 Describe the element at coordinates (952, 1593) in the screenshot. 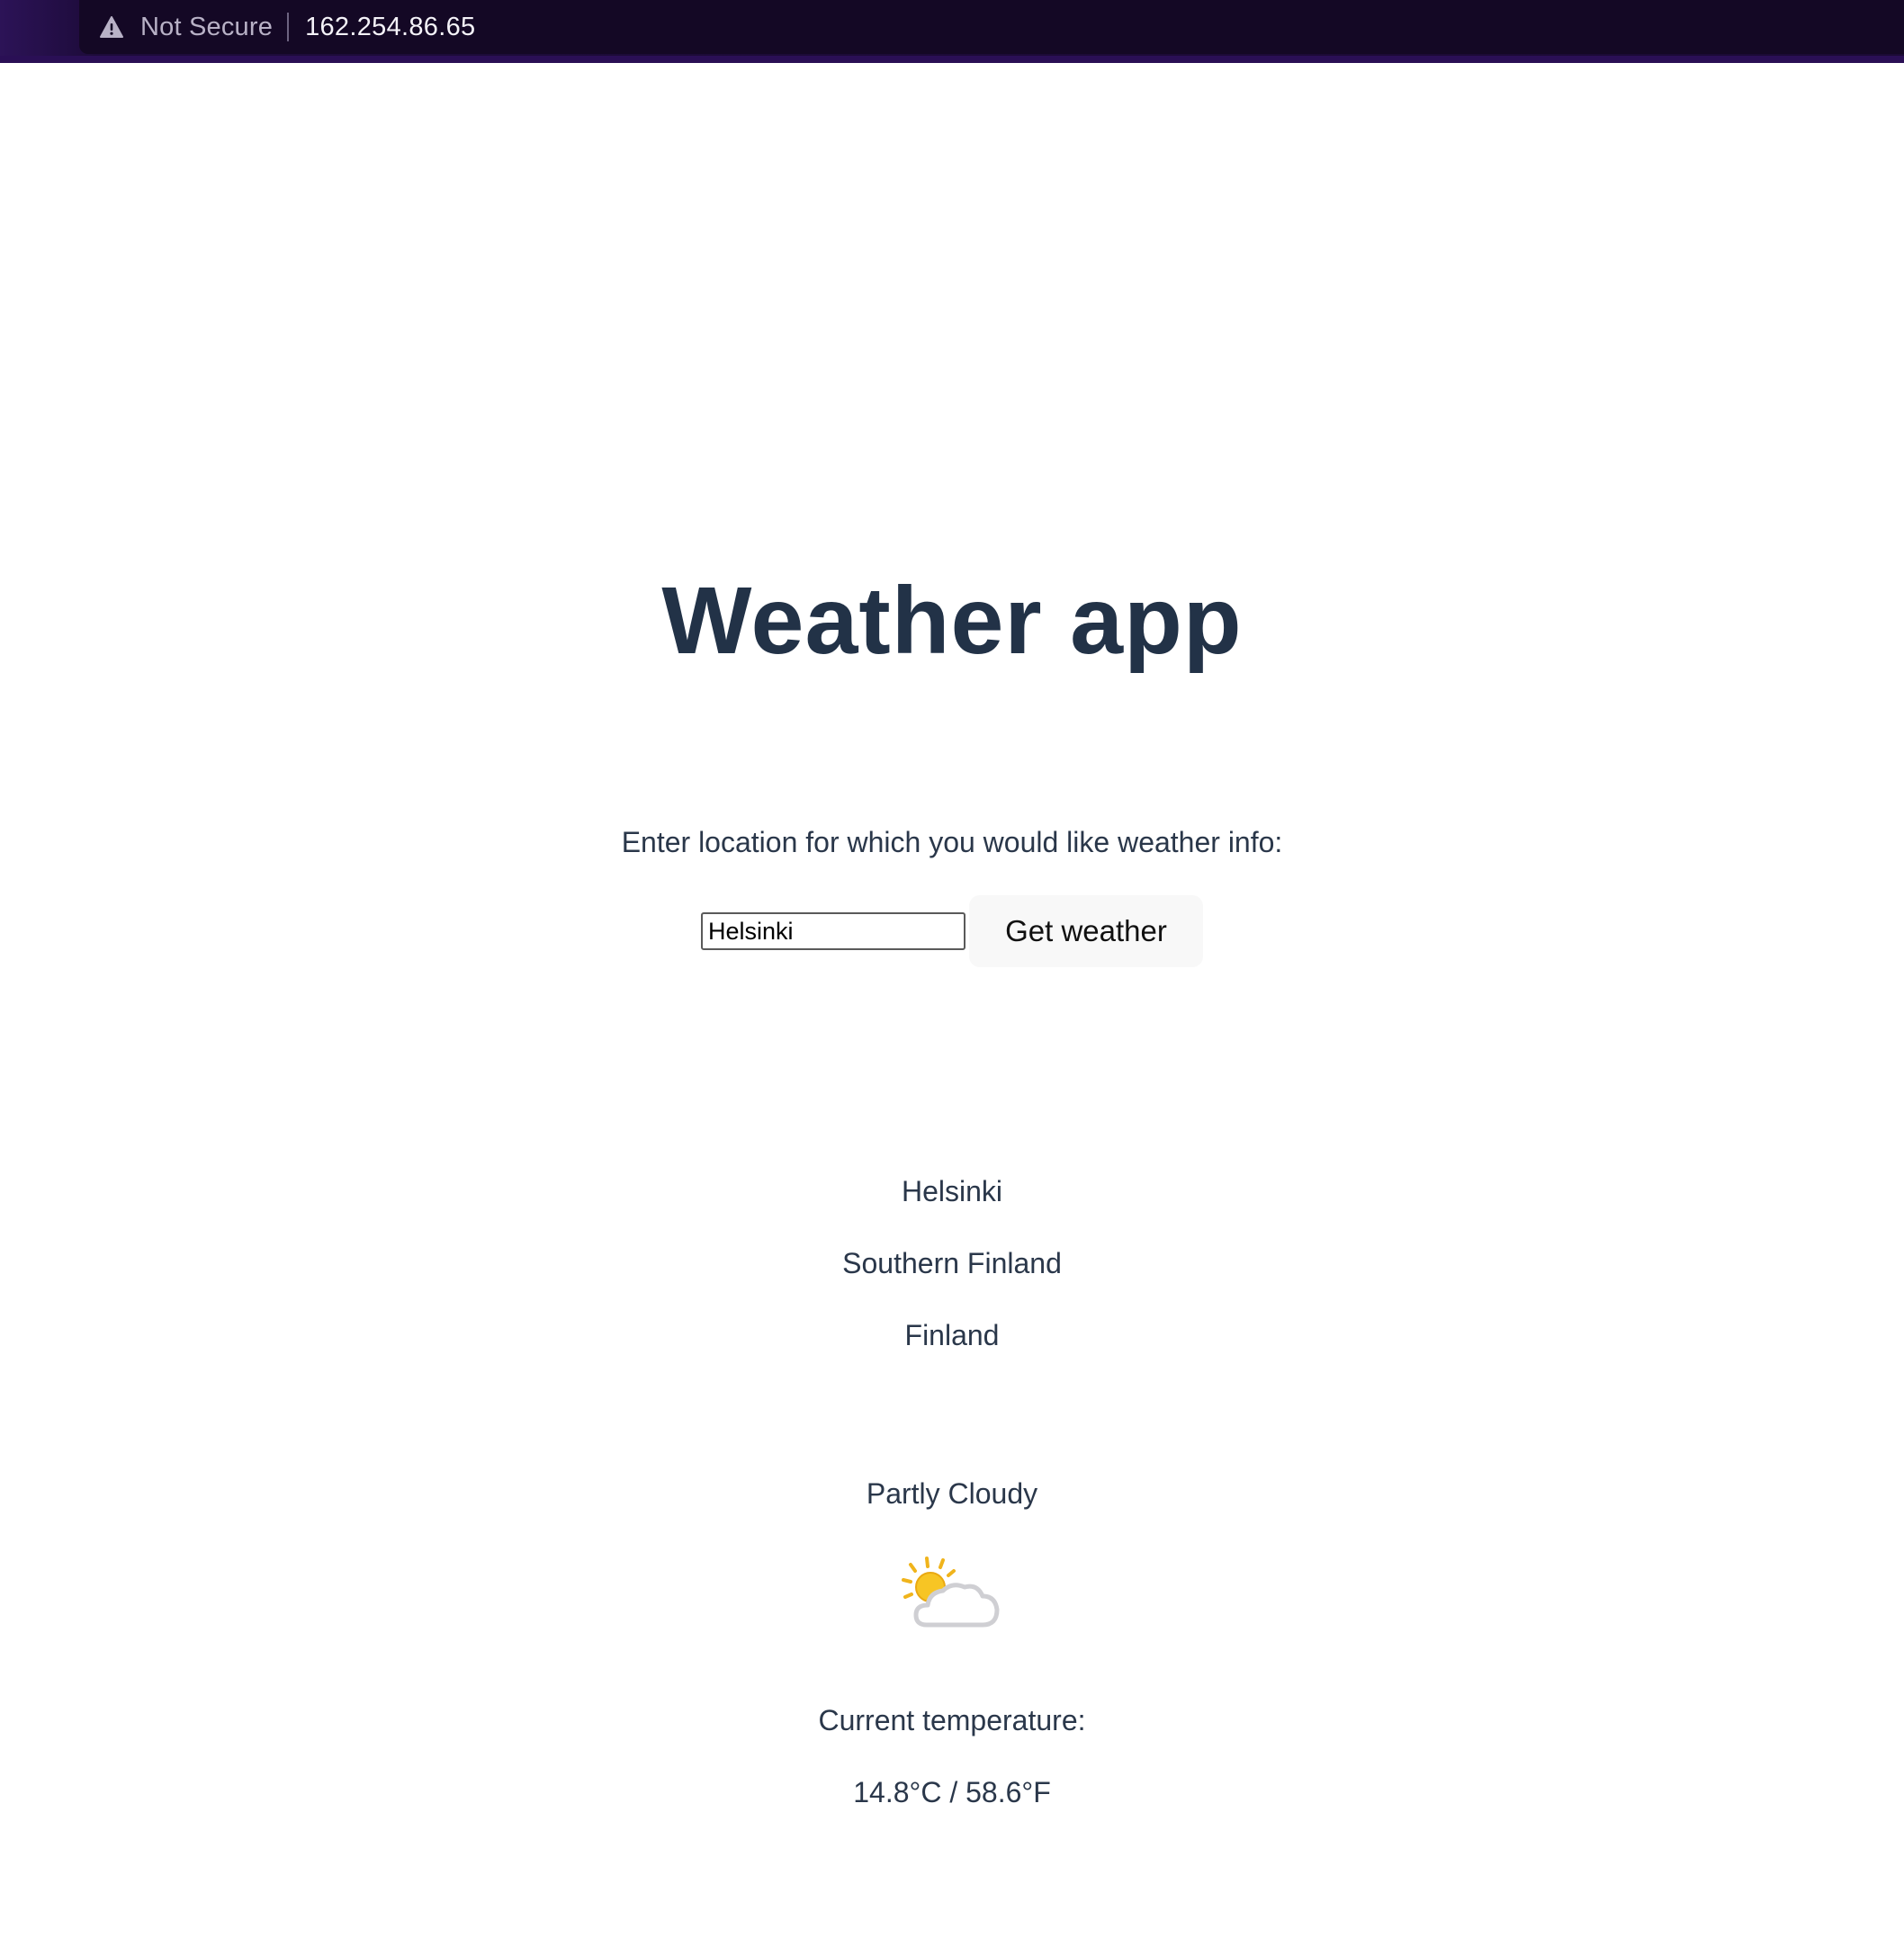

I see `partly-cloudy-icon` at that location.